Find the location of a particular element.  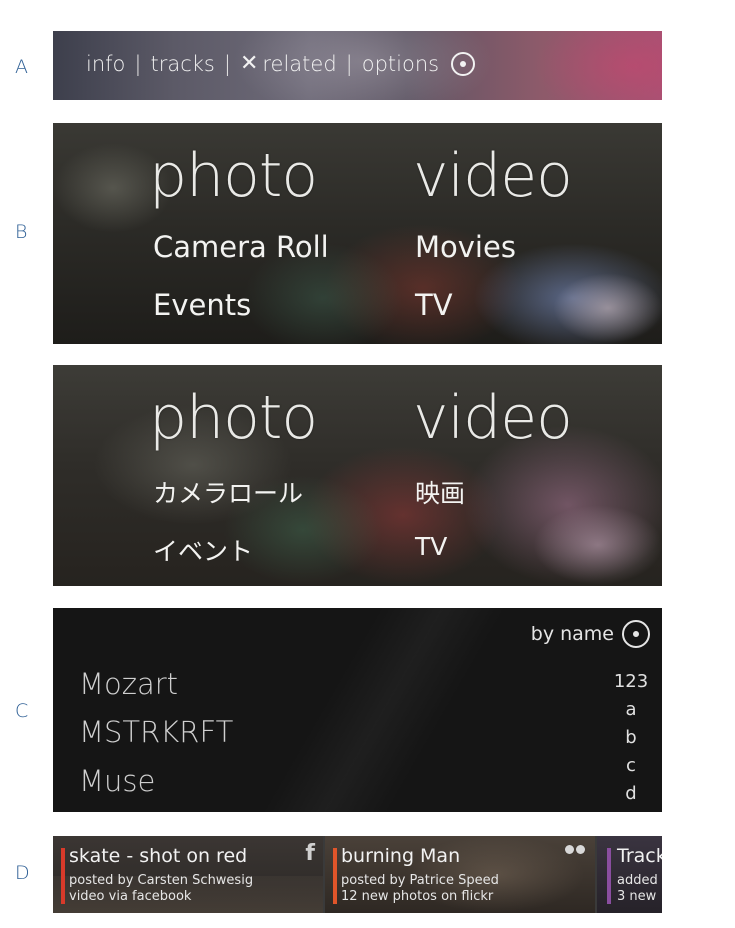

jump-index-item: c is located at coordinates (631, 765).